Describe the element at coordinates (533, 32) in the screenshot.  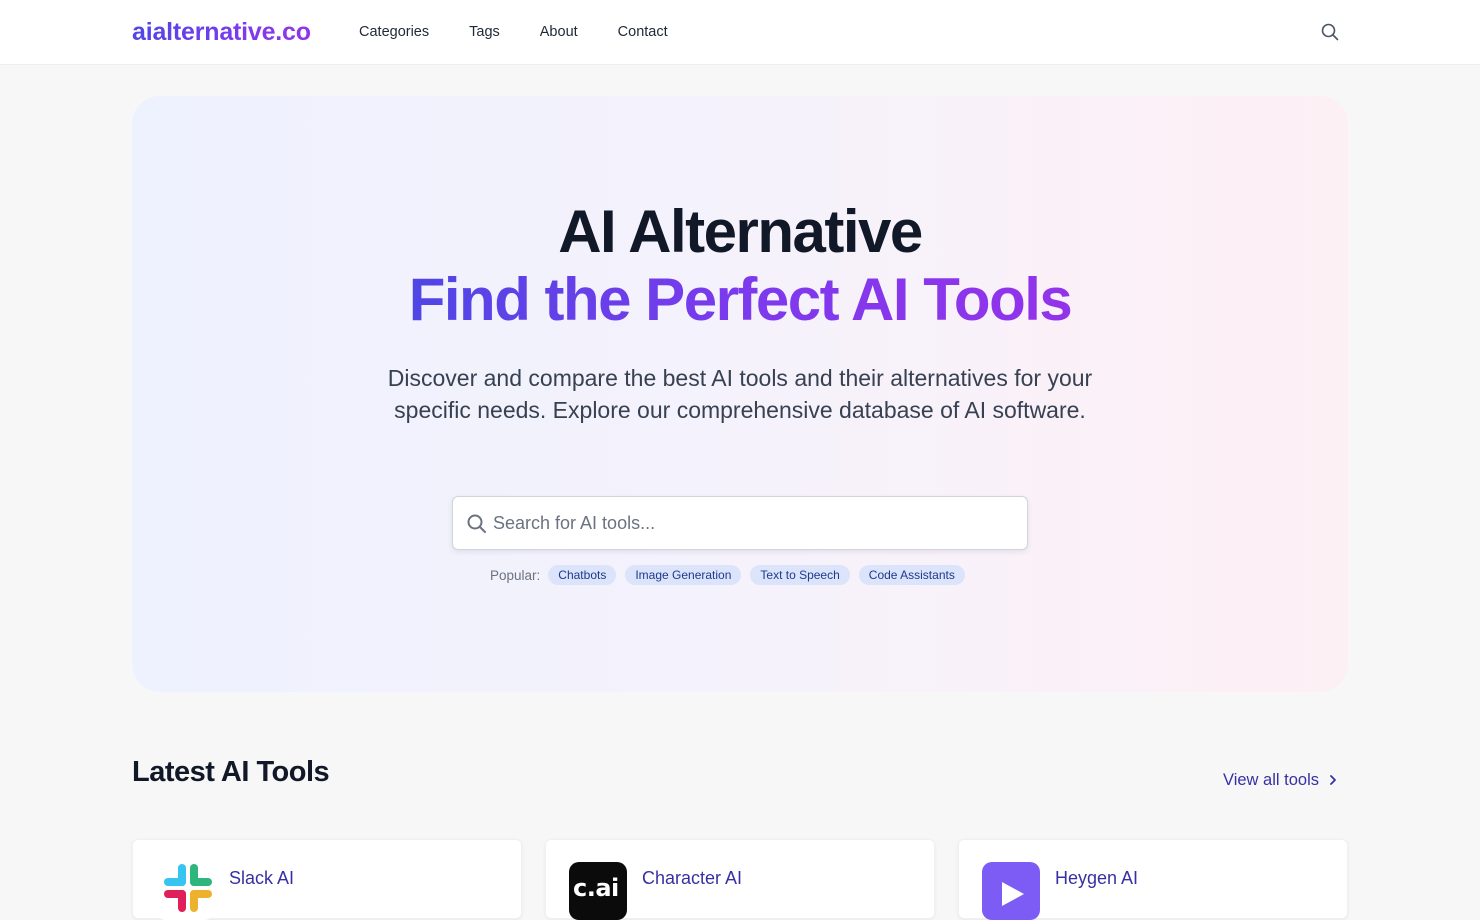
I see `main-nav: Categories Tags About Contact` at that location.